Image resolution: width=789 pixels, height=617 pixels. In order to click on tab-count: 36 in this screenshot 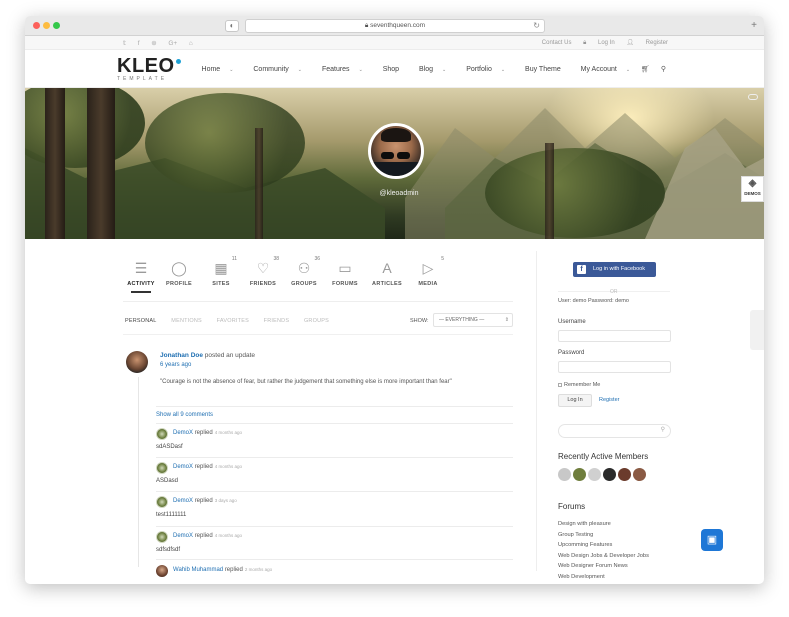, I will do `click(317, 259)`.